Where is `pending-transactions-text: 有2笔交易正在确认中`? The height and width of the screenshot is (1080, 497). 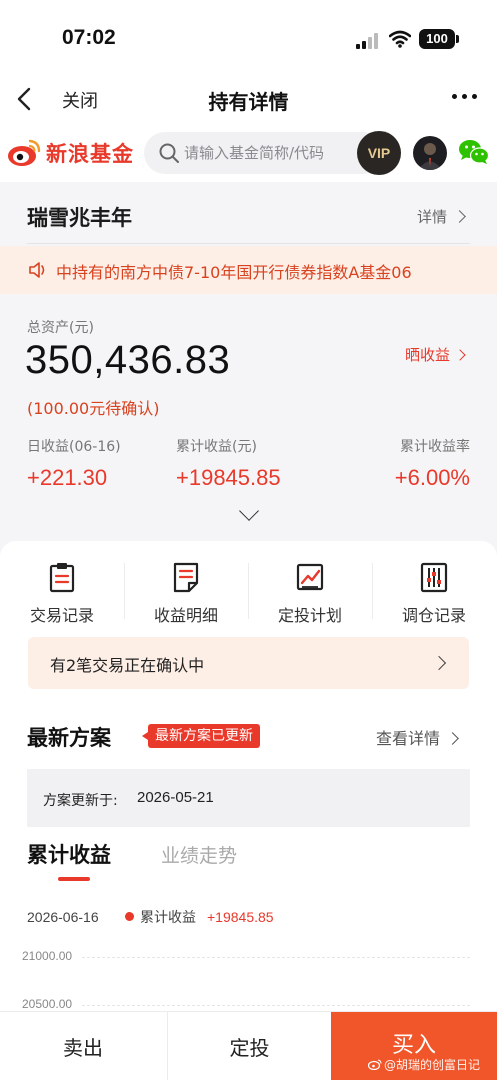
pending-transactions-text: 有2笔交易正在确认中 is located at coordinates (127, 665).